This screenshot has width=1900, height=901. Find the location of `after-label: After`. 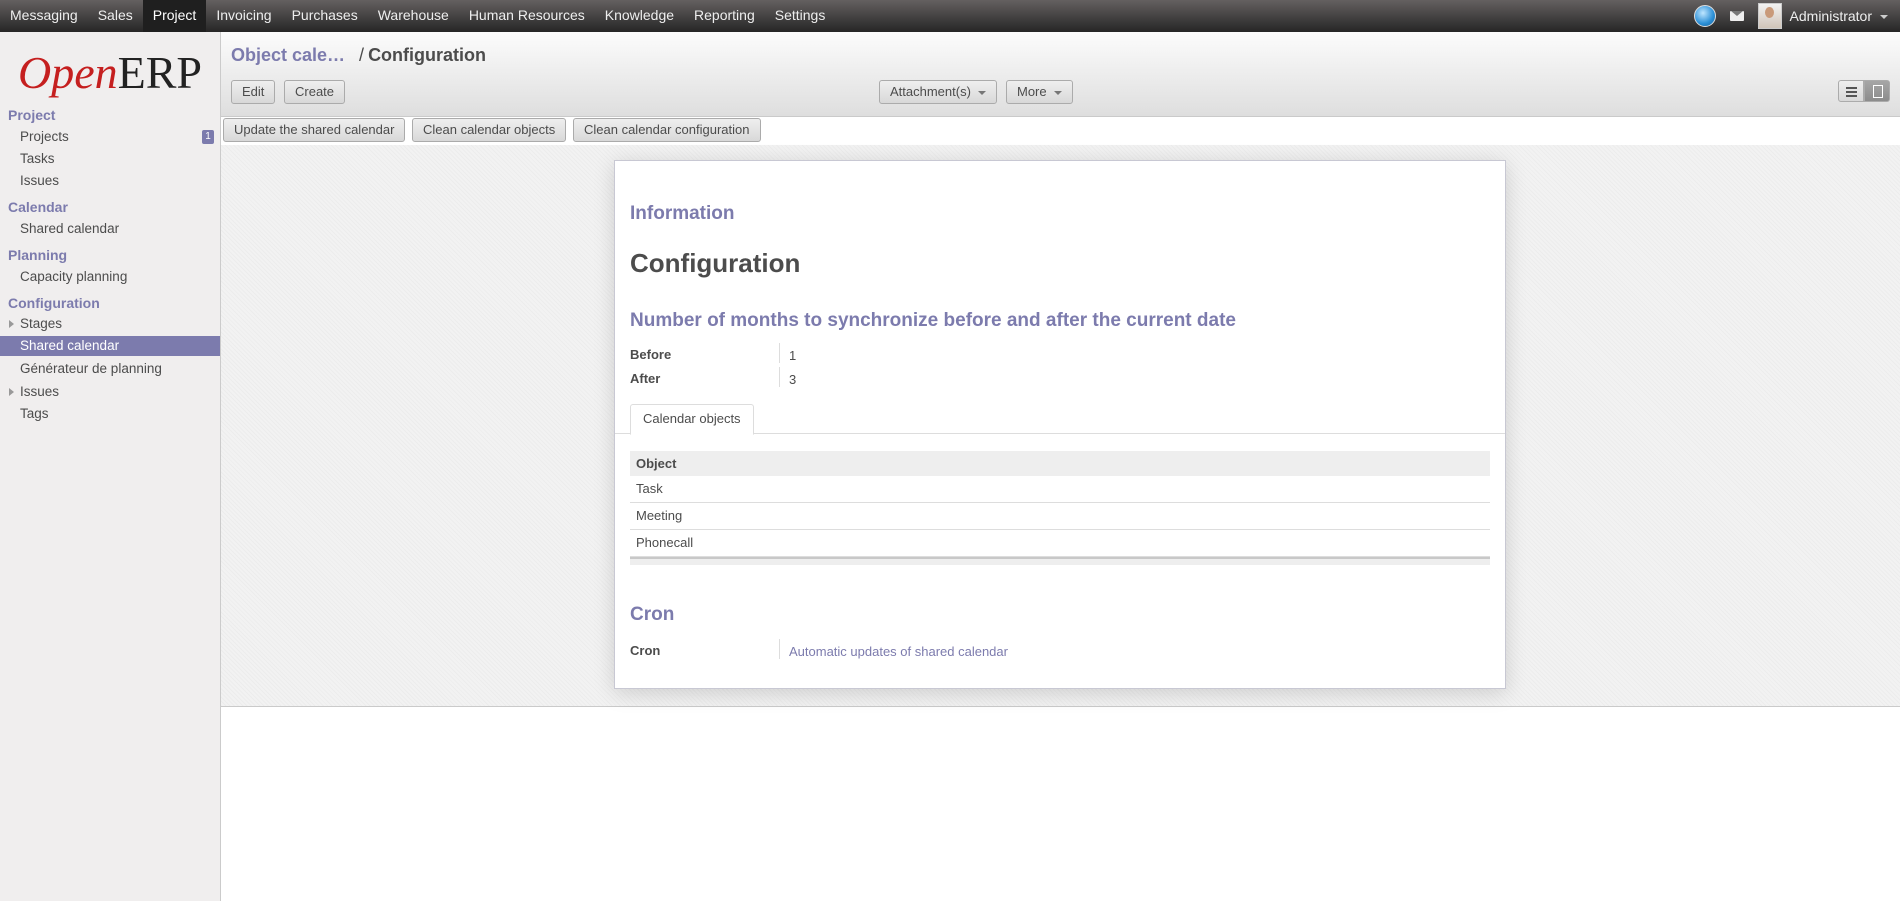

after-label: After is located at coordinates (645, 378).